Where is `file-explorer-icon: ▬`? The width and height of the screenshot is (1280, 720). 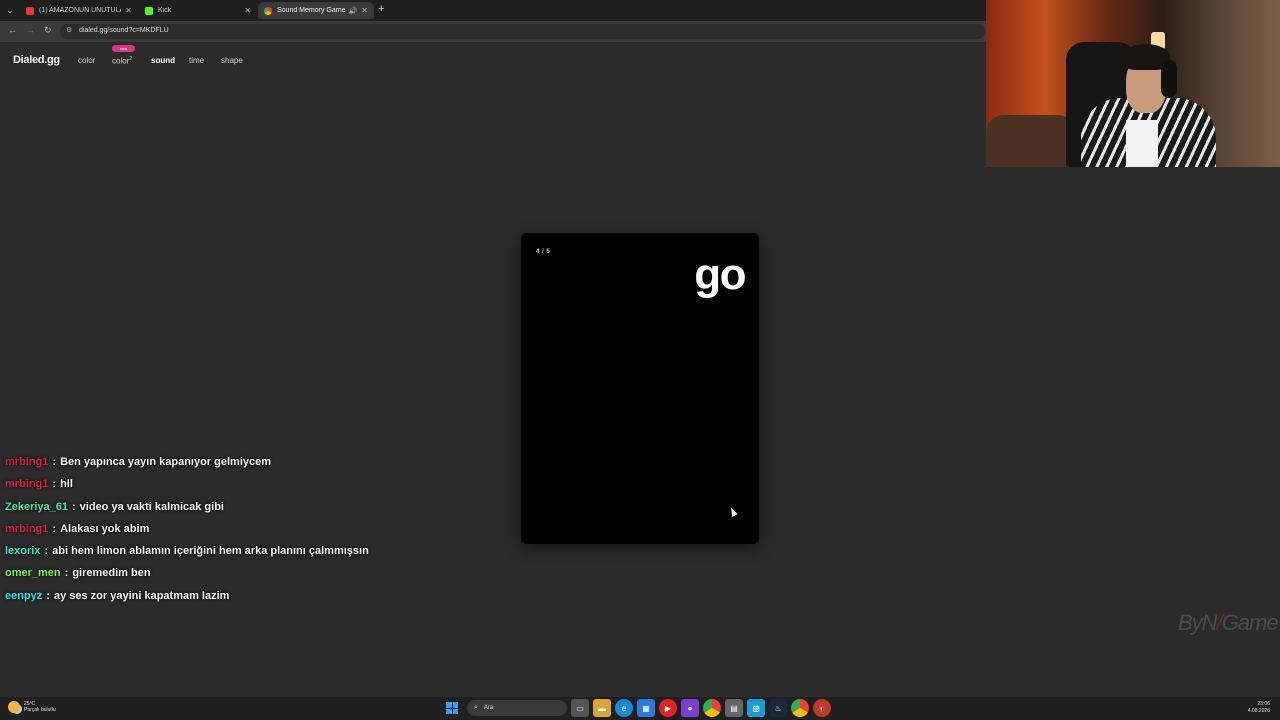
file-explorer-icon: ▬ is located at coordinates (602, 708).